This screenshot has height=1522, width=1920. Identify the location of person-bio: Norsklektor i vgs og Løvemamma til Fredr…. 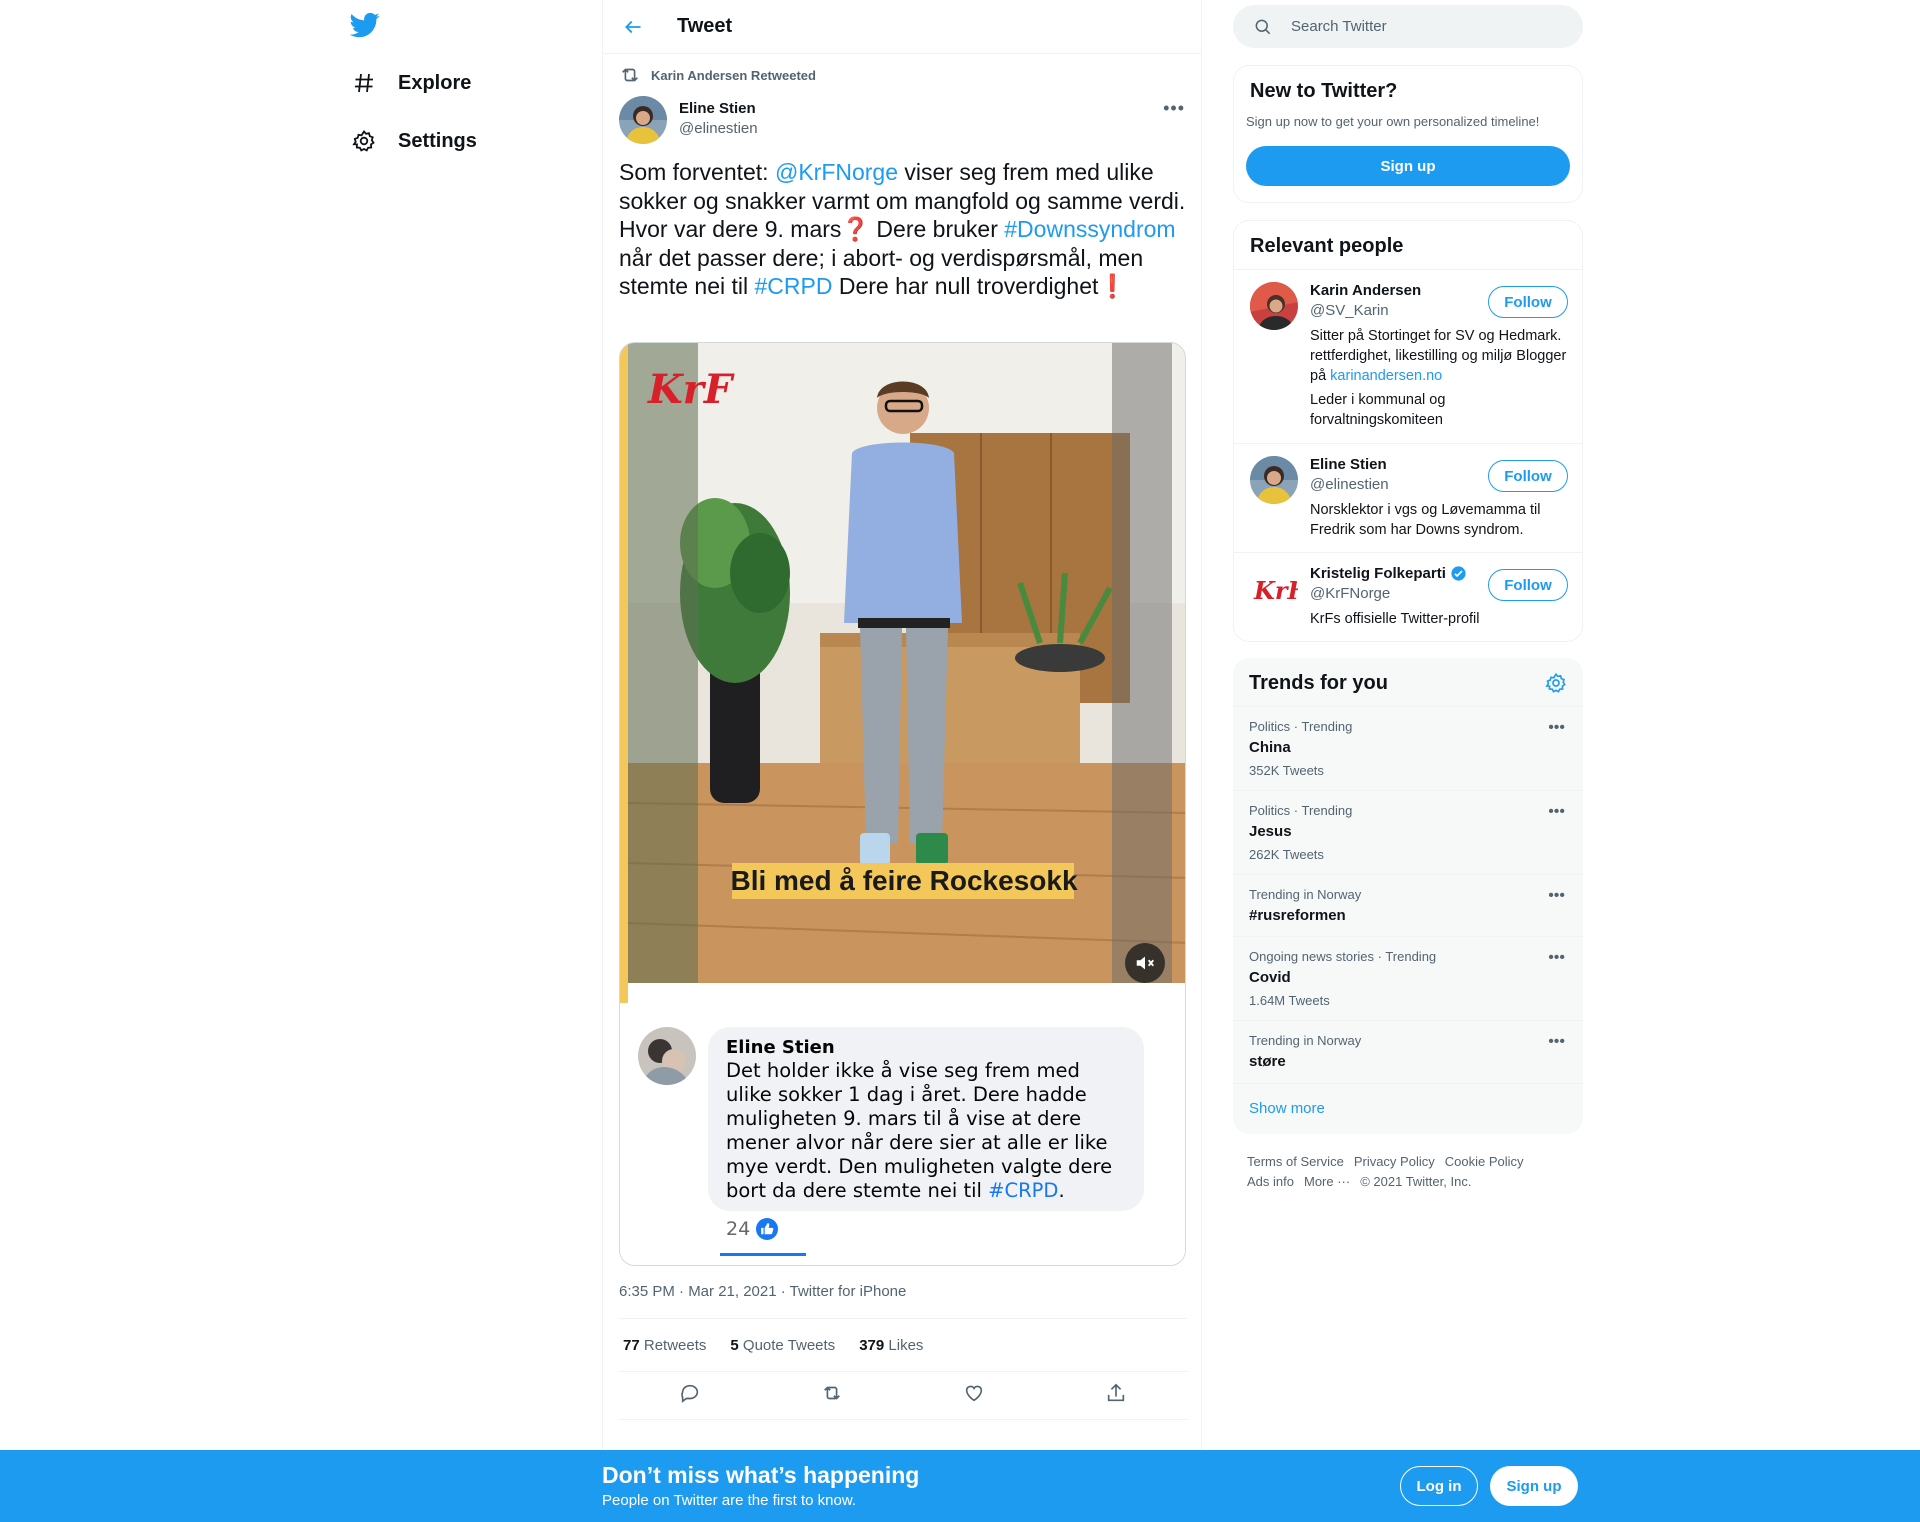
(1425, 520).